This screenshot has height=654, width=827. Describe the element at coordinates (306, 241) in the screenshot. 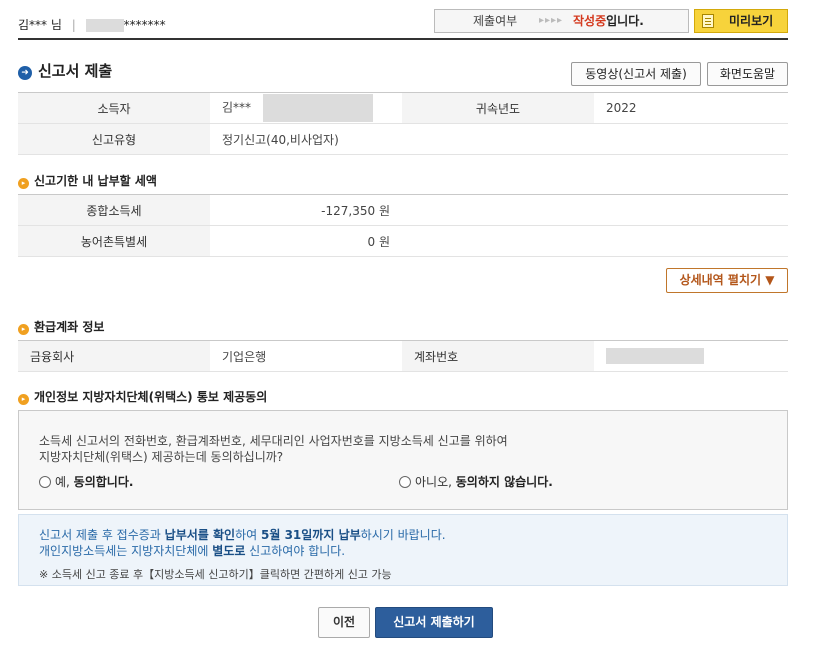

I see `tax-value: 0 원` at that location.